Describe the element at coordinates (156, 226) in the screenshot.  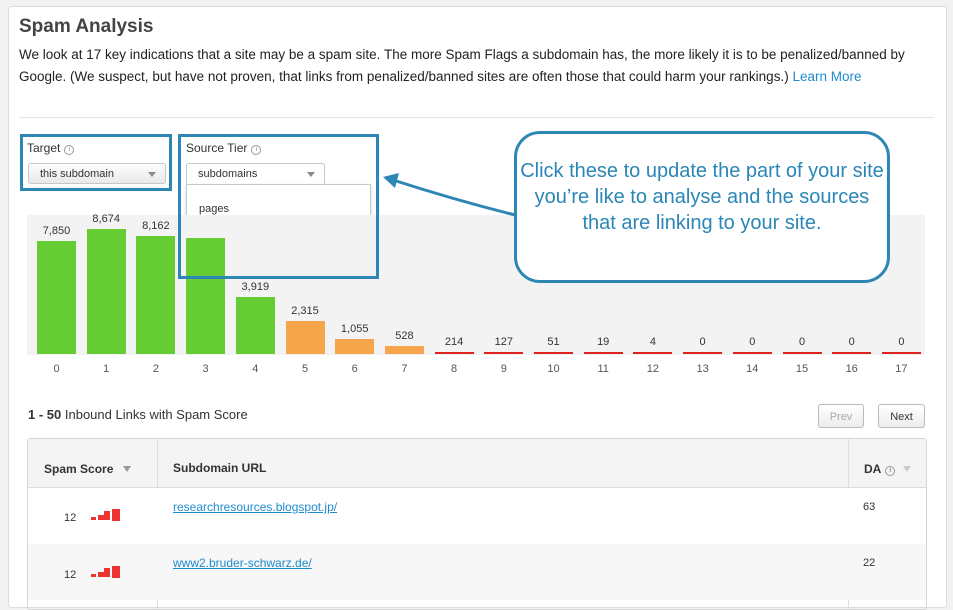
I see `bar-value-label: 8,162` at that location.